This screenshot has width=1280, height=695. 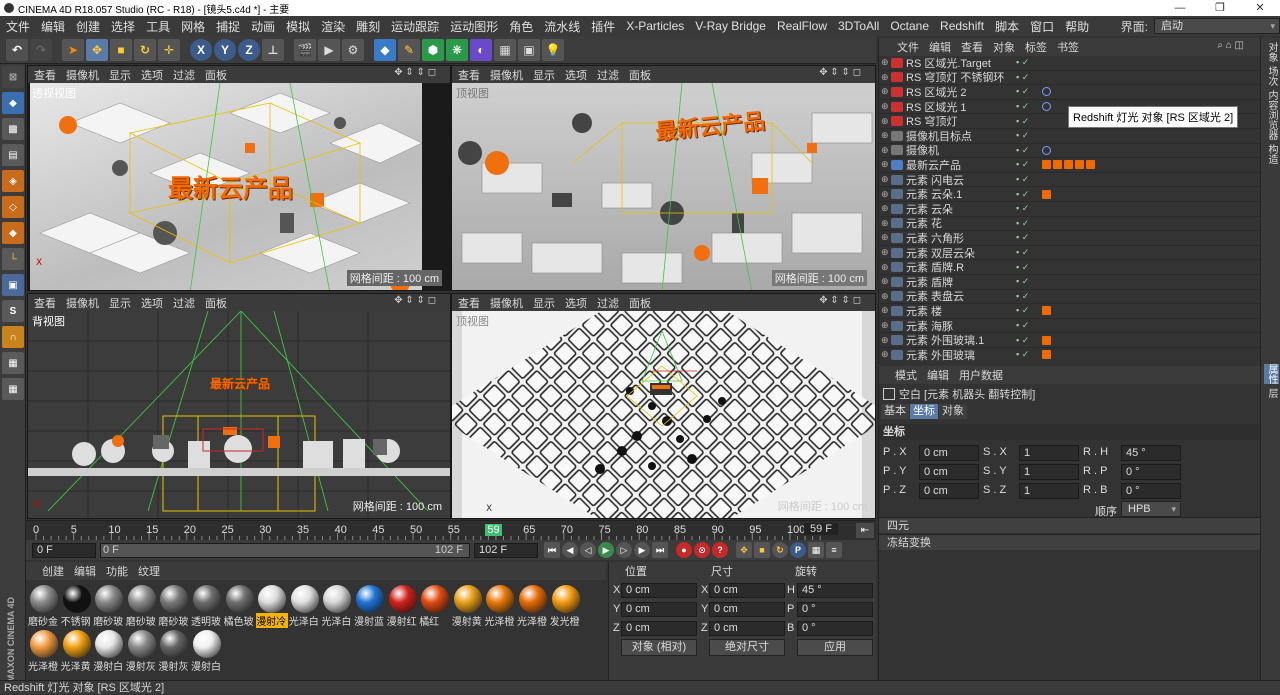 What do you see at coordinates (1069, 282) in the screenshot?
I see `object-row: ⊕ 元素 盾牌 ▪ ✓` at bounding box center [1069, 282].